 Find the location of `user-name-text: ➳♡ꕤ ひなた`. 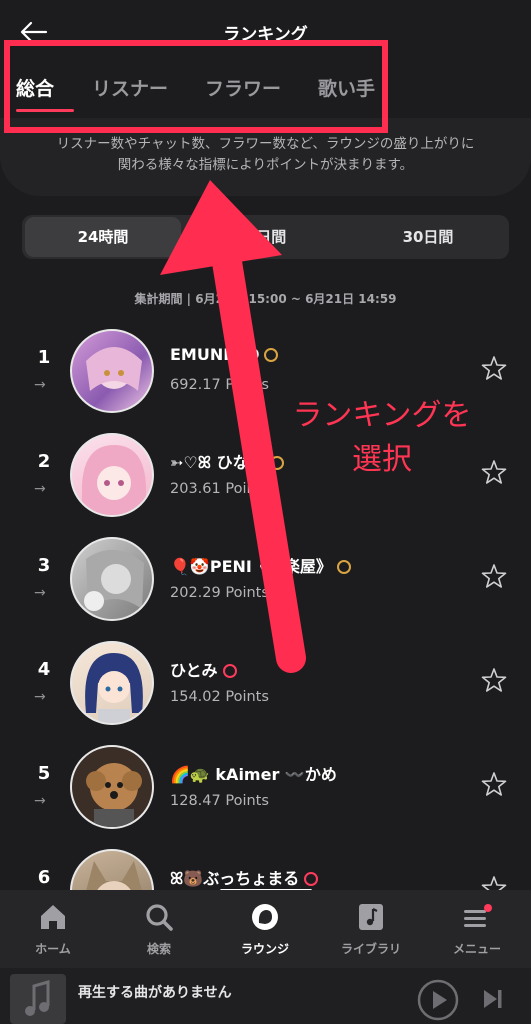

user-name-text: ➳♡ꕤ ひなた is located at coordinates (217, 462).